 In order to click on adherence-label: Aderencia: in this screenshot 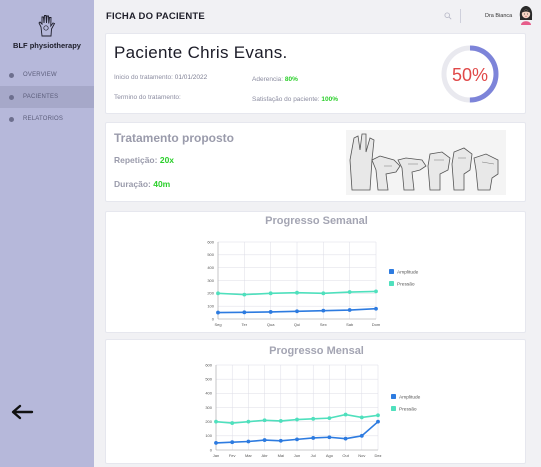, I will do `click(268, 79)`.